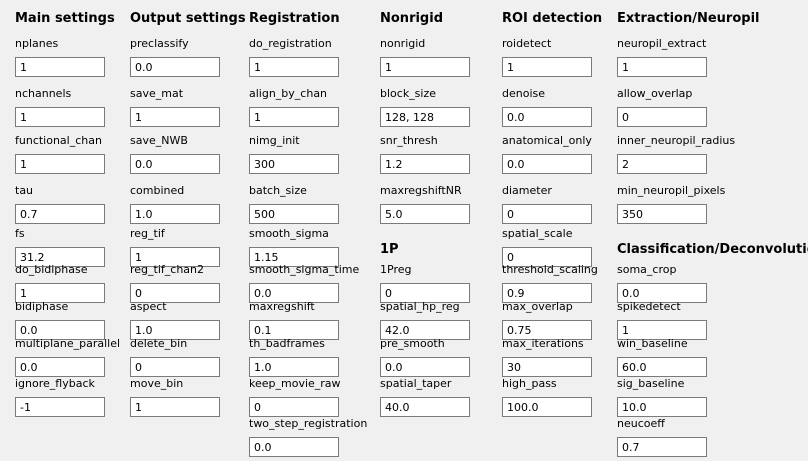 This screenshot has height=461, width=808. Describe the element at coordinates (425, 407) in the screenshot. I see `input-spatial-taper` at that location.